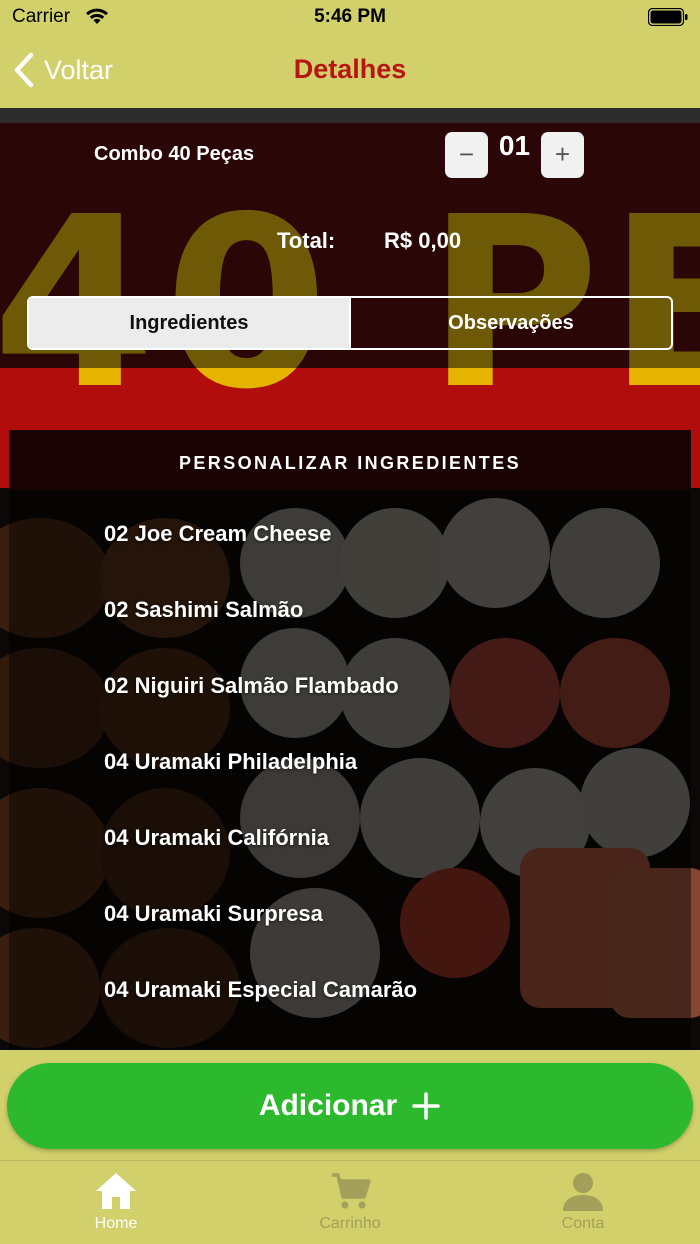 This screenshot has height=1244, width=700. What do you see at coordinates (174, 154) in the screenshot?
I see `product-name: Combo 40 Peças` at bounding box center [174, 154].